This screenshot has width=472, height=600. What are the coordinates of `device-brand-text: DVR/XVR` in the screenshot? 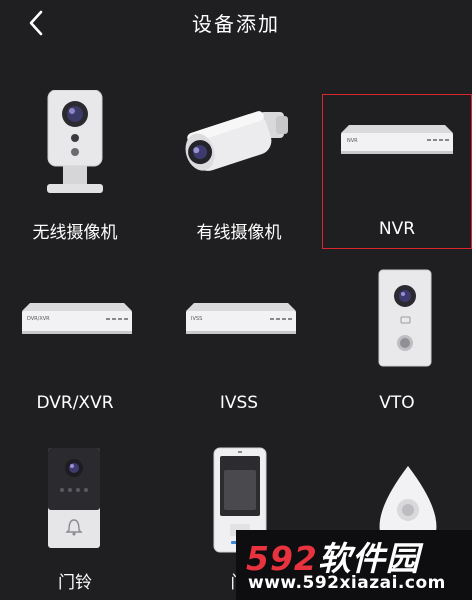 It's located at (38, 319).